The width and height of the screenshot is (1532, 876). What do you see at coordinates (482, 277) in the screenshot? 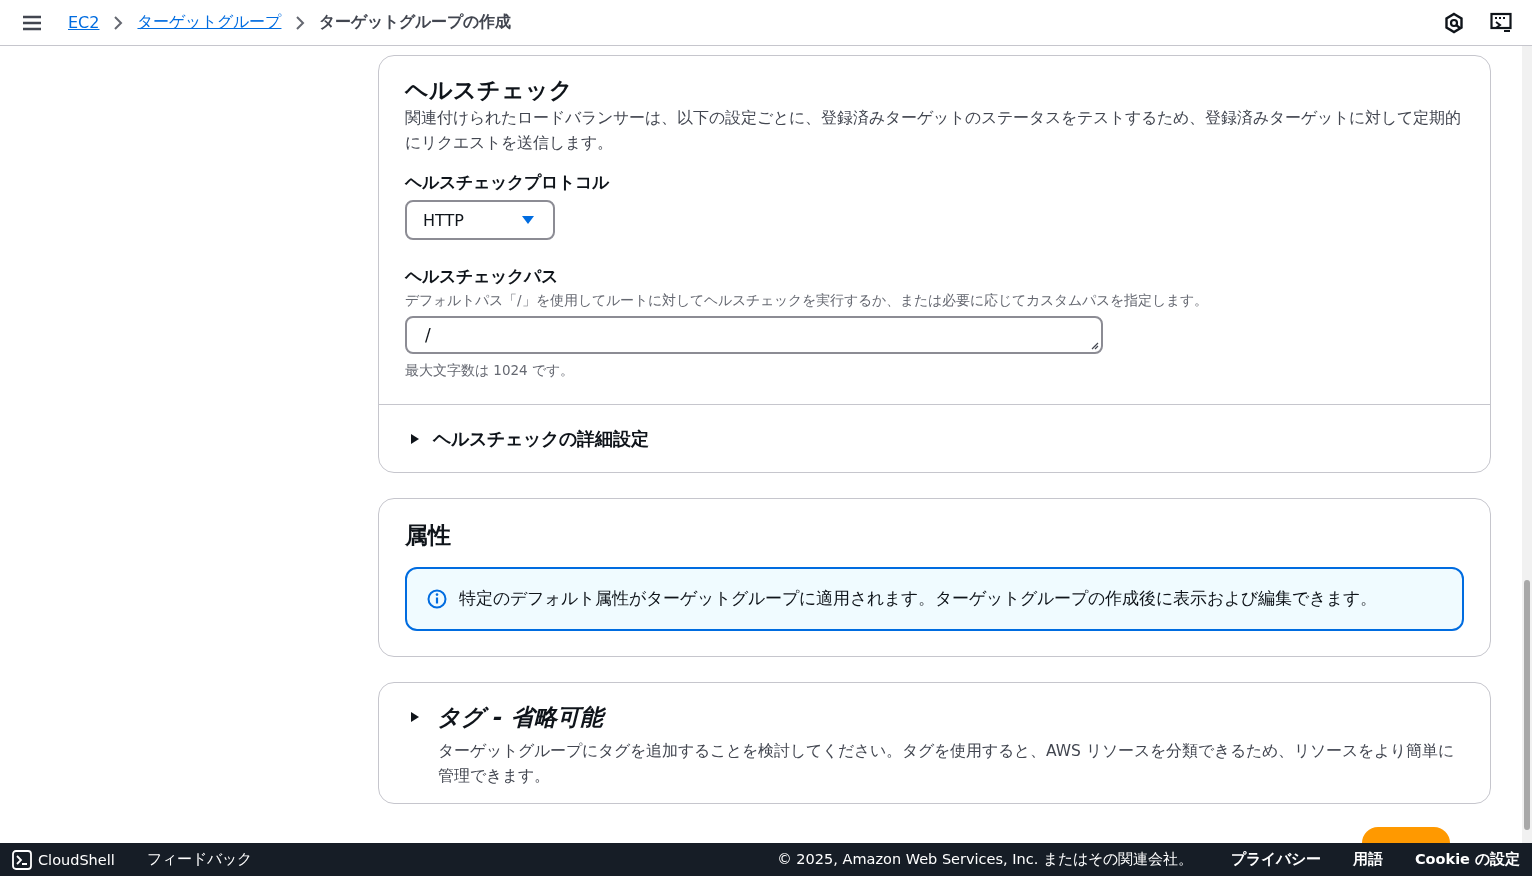
I see `field-label: ヘルスチェックパス` at bounding box center [482, 277].